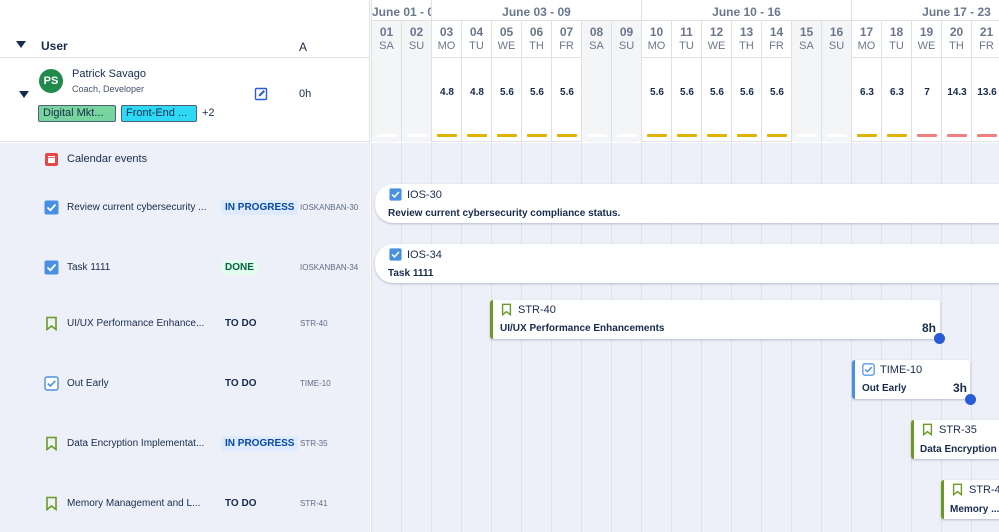  I want to click on card-title: Out Early, so click(884, 388).